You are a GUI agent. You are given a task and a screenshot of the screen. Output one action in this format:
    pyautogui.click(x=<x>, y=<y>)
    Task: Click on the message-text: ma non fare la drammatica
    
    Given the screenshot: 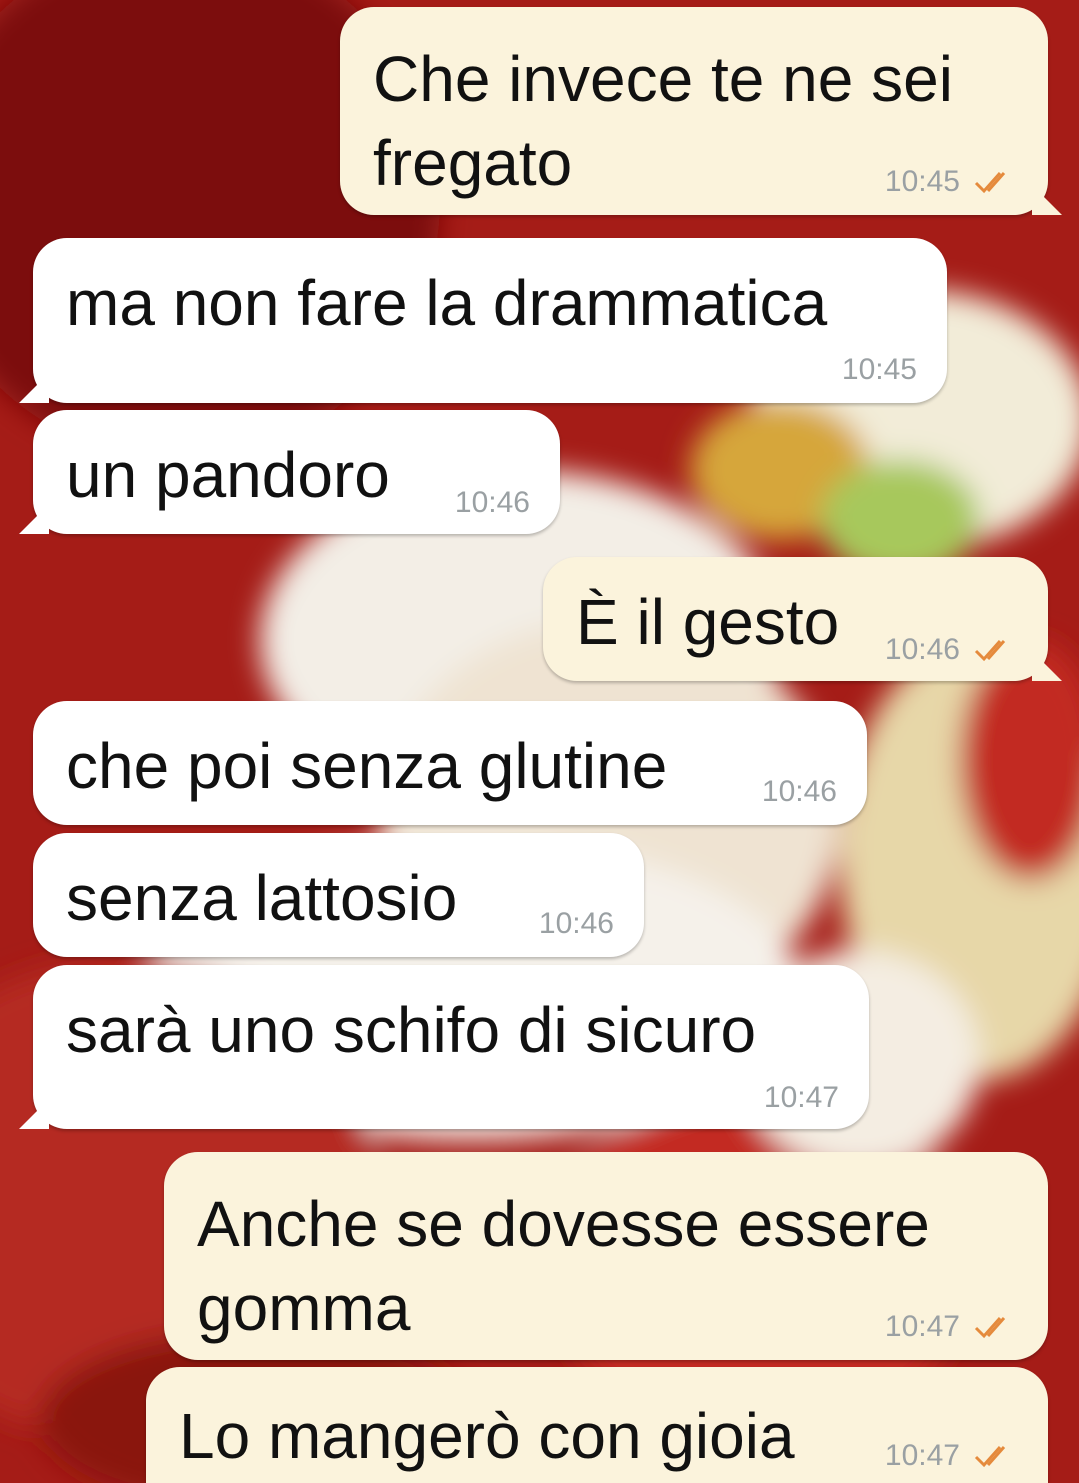 What is the action you would take?
    pyautogui.click(x=447, y=303)
    